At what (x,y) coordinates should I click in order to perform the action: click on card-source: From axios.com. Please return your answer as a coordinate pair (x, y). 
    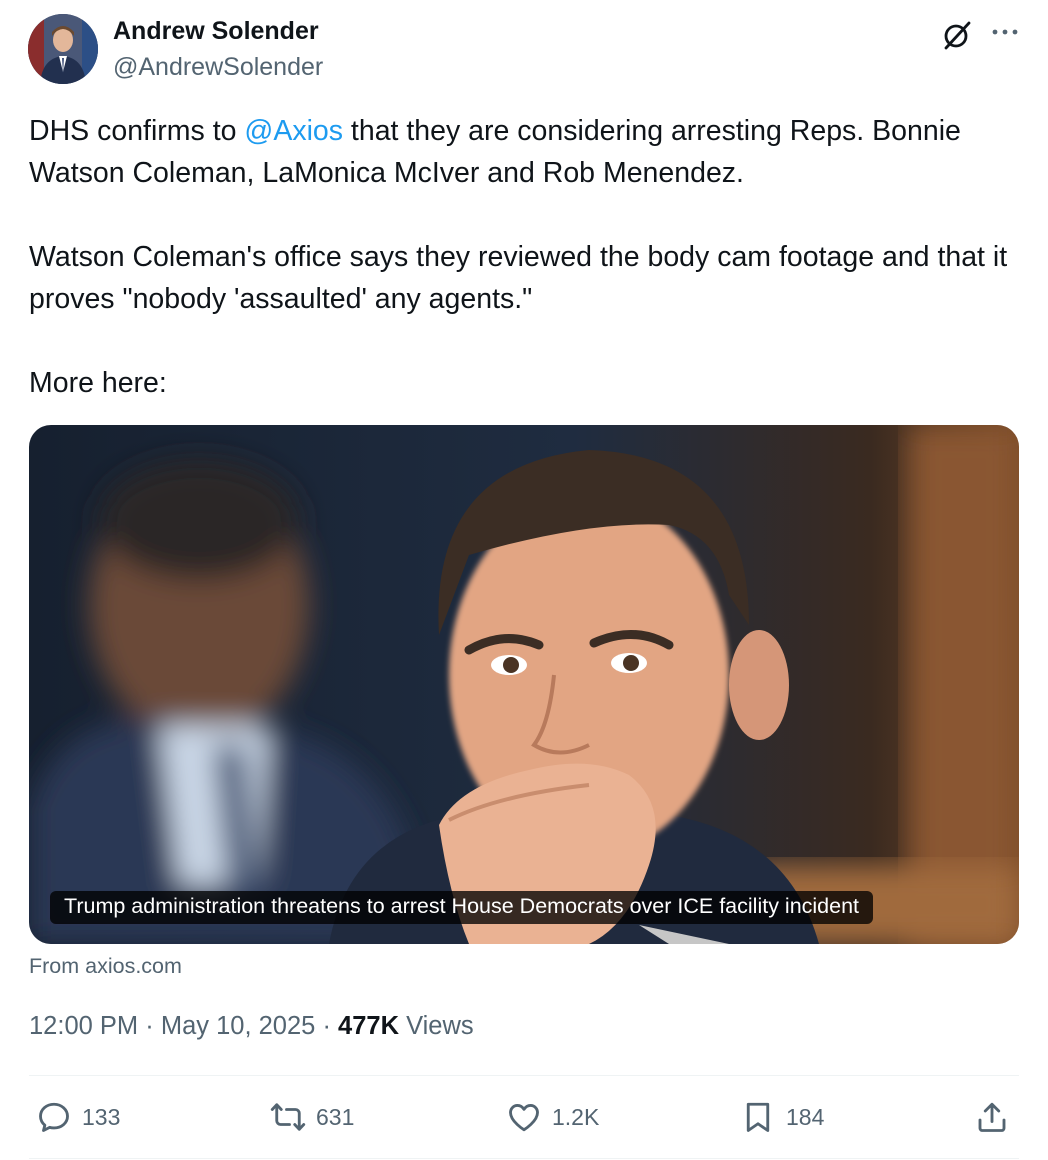
    Looking at the image, I should click on (105, 966).